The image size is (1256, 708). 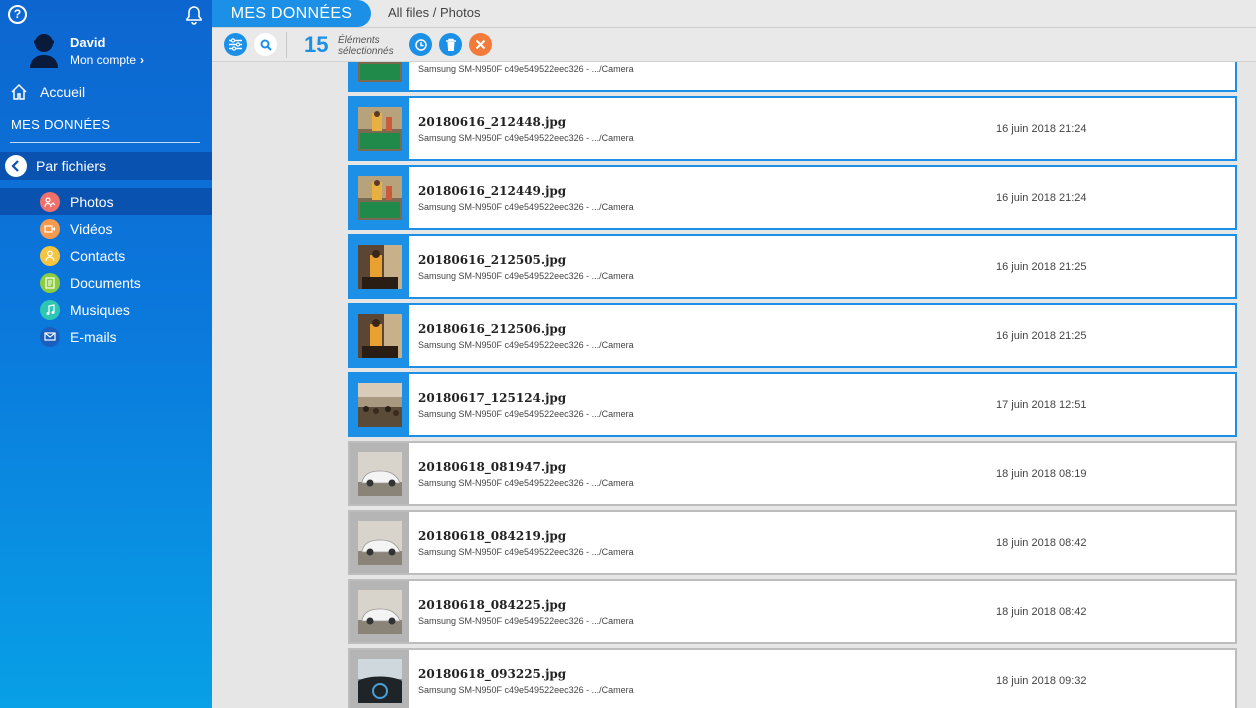 What do you see at coordinates (286, 45) in the screenshot?
I see `toolbar-separator` at bounding box center [286, 45].